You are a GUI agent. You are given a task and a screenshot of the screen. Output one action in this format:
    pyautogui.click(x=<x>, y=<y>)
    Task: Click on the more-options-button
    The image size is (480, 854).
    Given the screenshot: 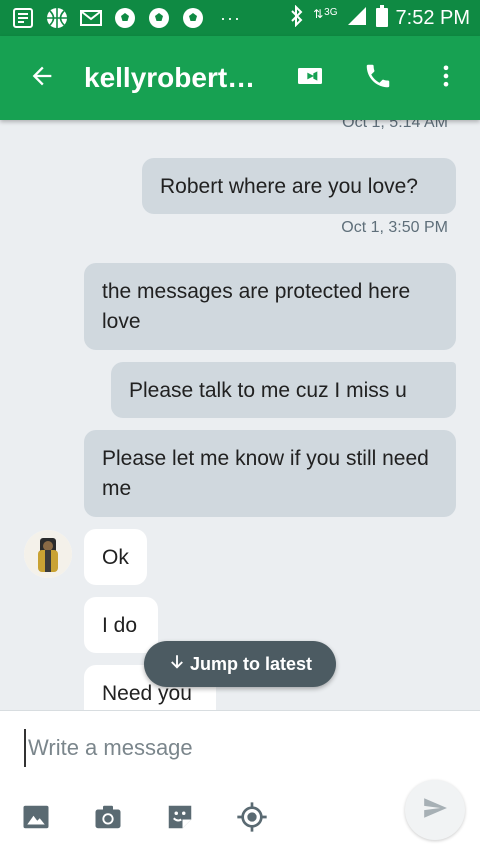 What is the action you would take?
    pyautogui.click(x=446, y=78)
    